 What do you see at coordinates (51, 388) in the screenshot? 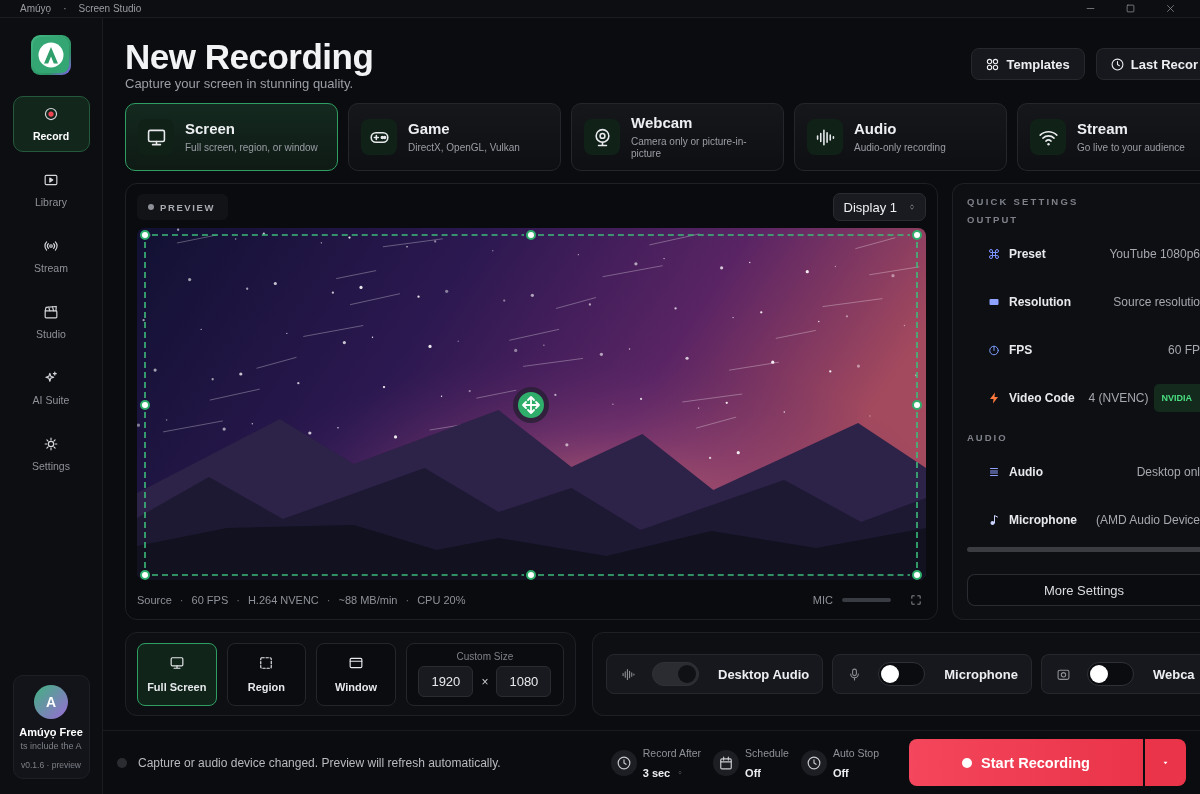
I see `nav-item: AI Suite` at bounding box center [51, 388].